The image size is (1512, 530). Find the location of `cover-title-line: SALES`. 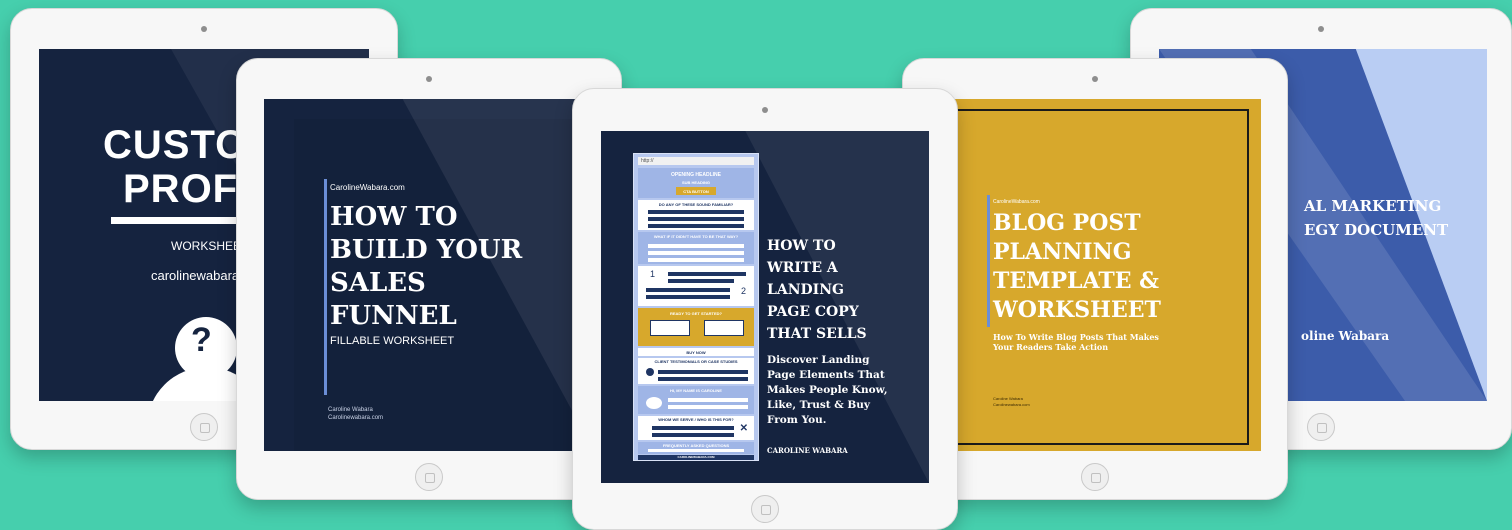

cover-title-line: SALES is located at coordinates (378, 283).